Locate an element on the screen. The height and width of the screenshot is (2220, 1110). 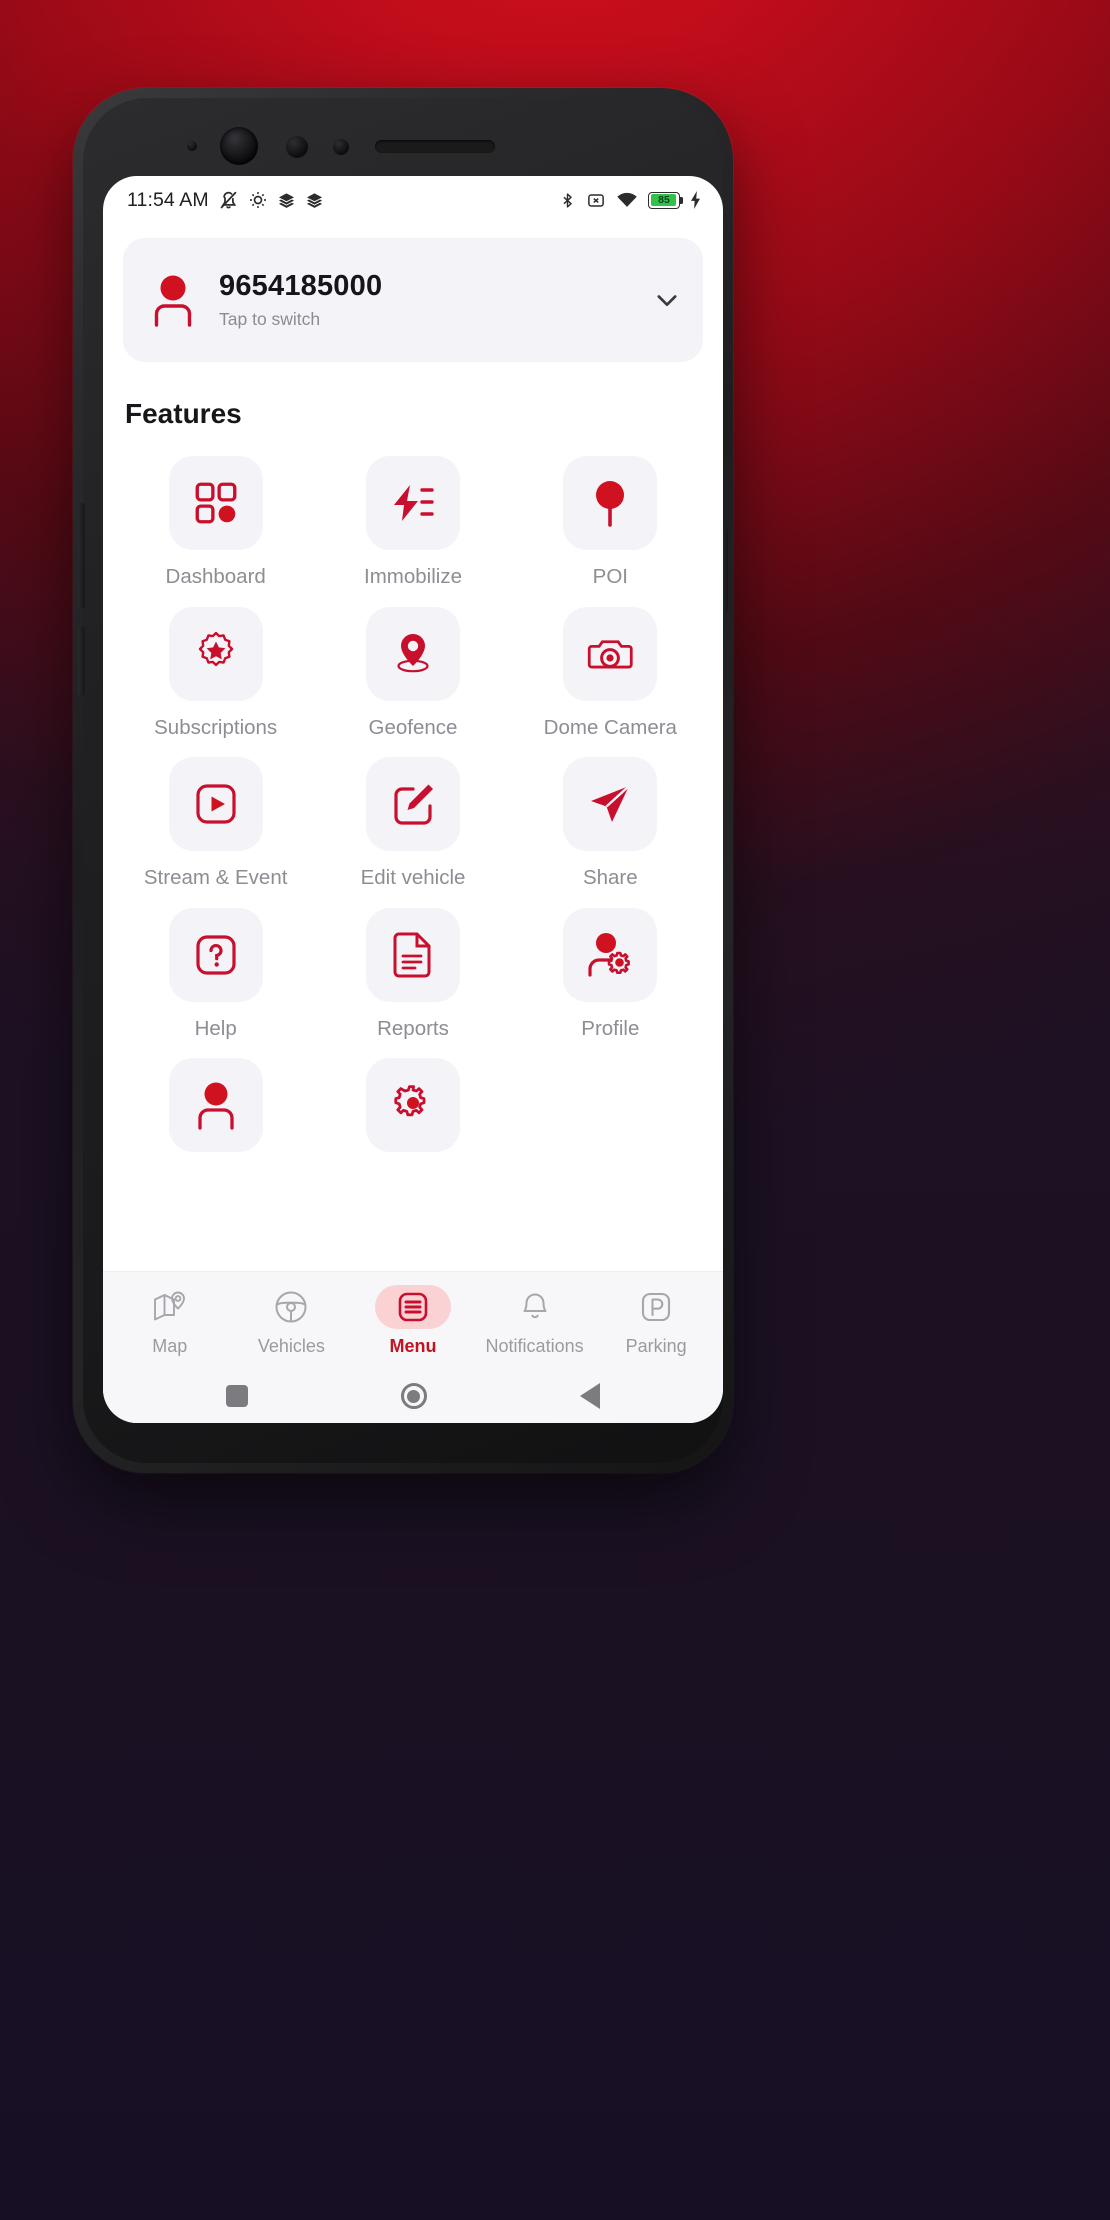
feature-label: Help is located at coordinates (215, 1028).